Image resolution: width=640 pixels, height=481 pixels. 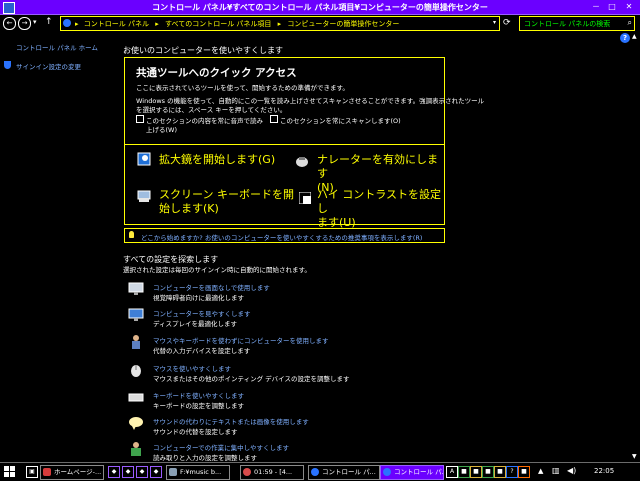 What do you see at coordinates (217, 160) in the screenshot?
I see `magnifier-button: 拡大鏡を開始します(G)` at bounding box center [217, 160].